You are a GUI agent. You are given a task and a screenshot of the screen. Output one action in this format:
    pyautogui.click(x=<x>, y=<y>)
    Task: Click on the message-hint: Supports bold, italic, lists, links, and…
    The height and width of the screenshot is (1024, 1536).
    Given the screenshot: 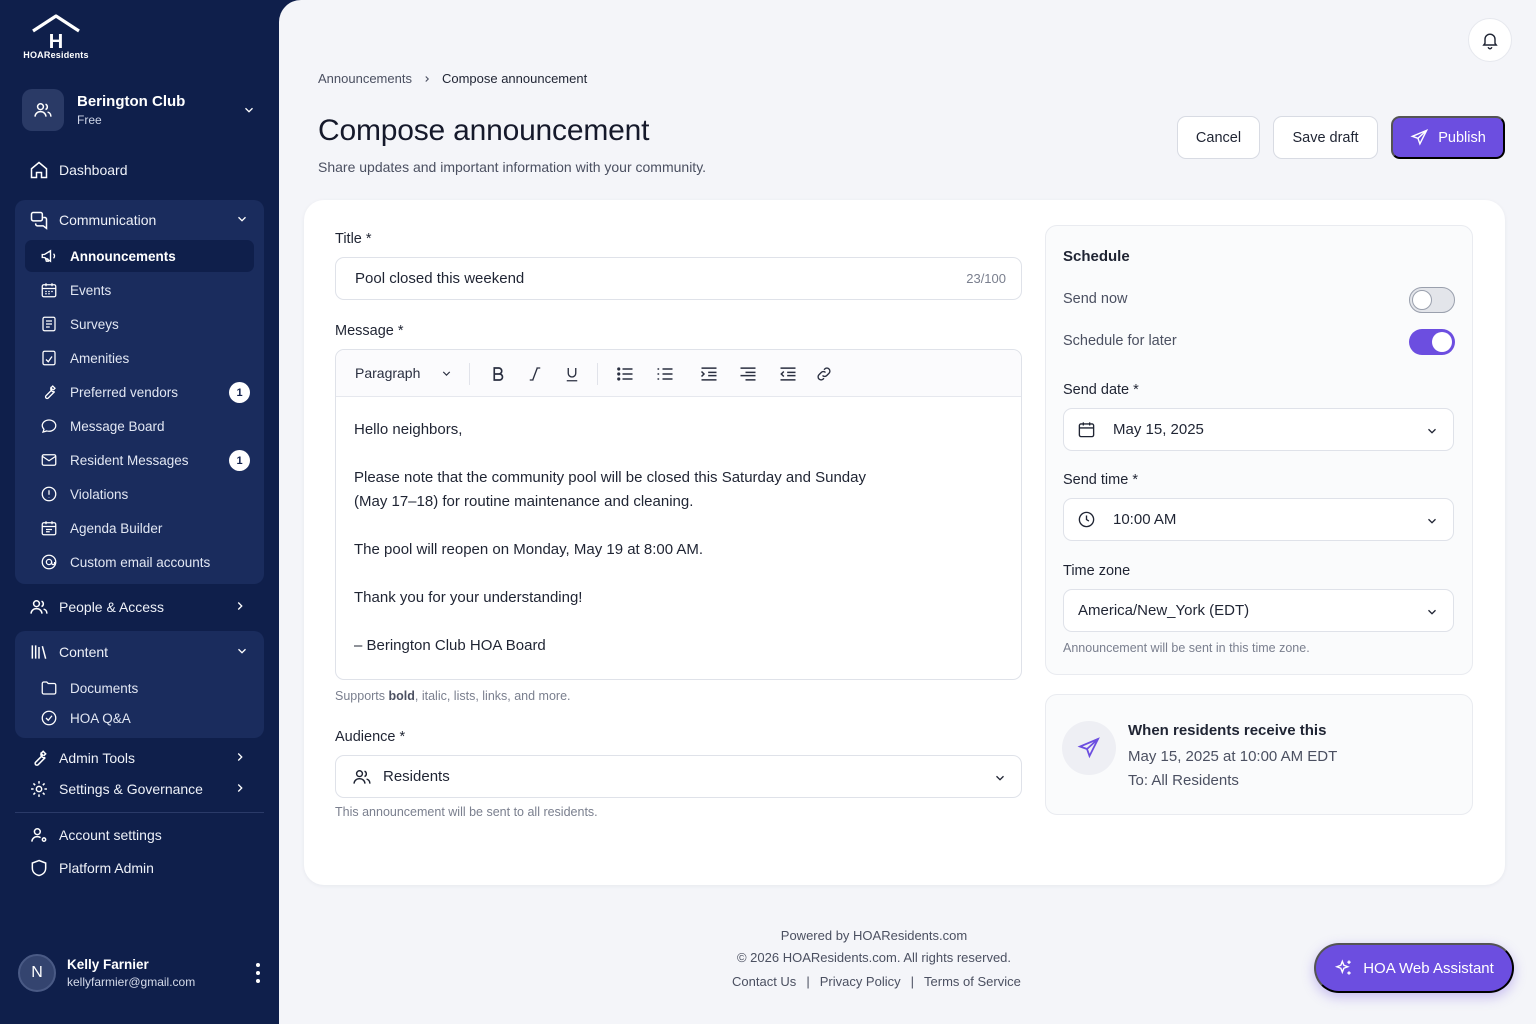 What is the action you would take?
    pyautogui.click(x=453, y=696)
    